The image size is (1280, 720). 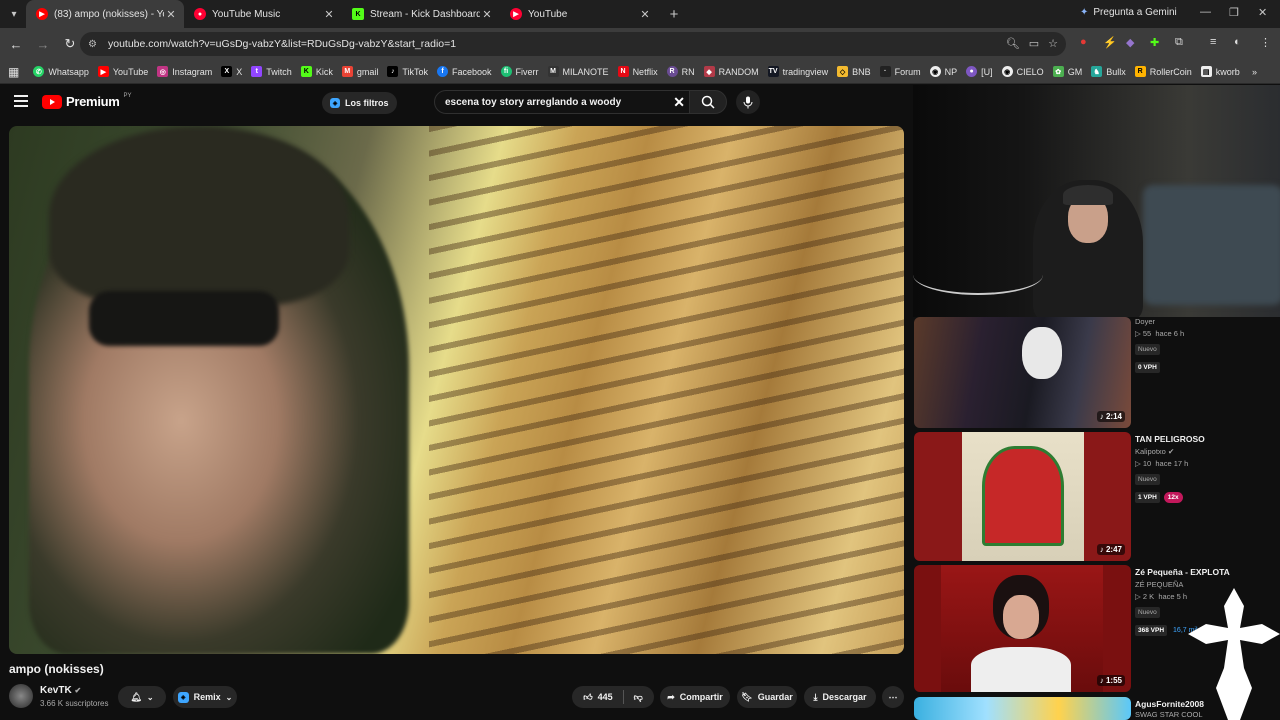 I want to click on remix-extension-icon: ◈, so click(x=183, y=697).